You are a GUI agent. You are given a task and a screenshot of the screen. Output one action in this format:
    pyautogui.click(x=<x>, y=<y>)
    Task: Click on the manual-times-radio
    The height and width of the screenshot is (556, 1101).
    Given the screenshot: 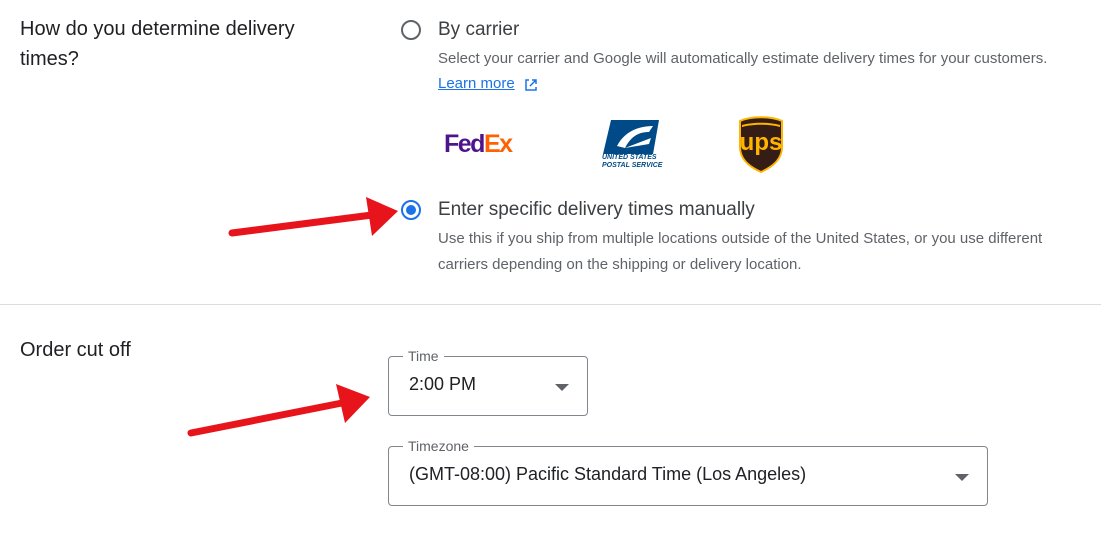 What is the action you would take?
    pyautogui.click(x=411, y=210)
    